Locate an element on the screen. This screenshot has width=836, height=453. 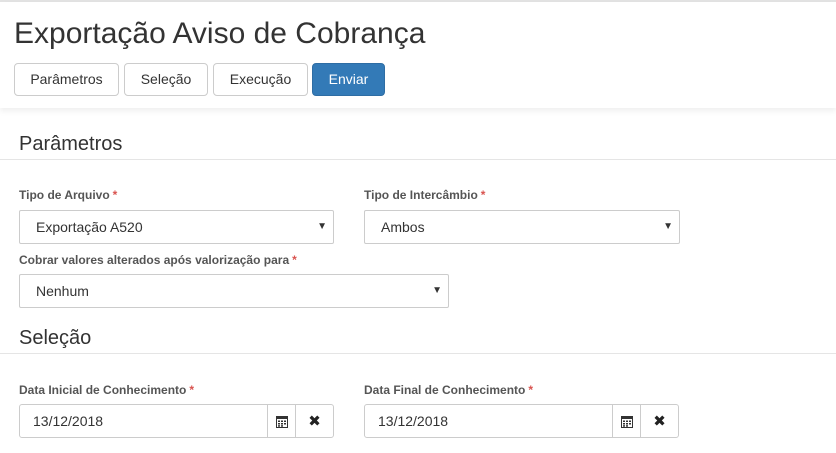
page-title: Exportação Aviso de Cobrança is located at coordinates (220, 33).